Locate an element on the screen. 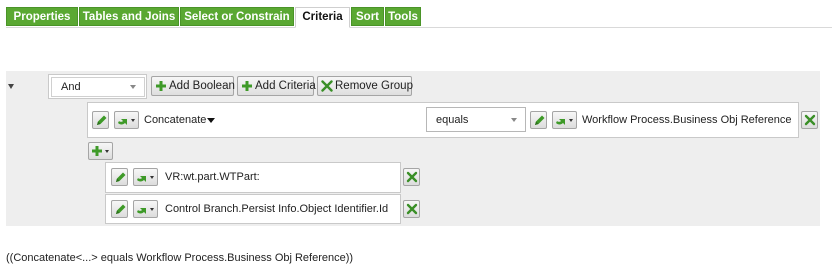  tab-criteria: Criteria is located at coordinates (322, 17).